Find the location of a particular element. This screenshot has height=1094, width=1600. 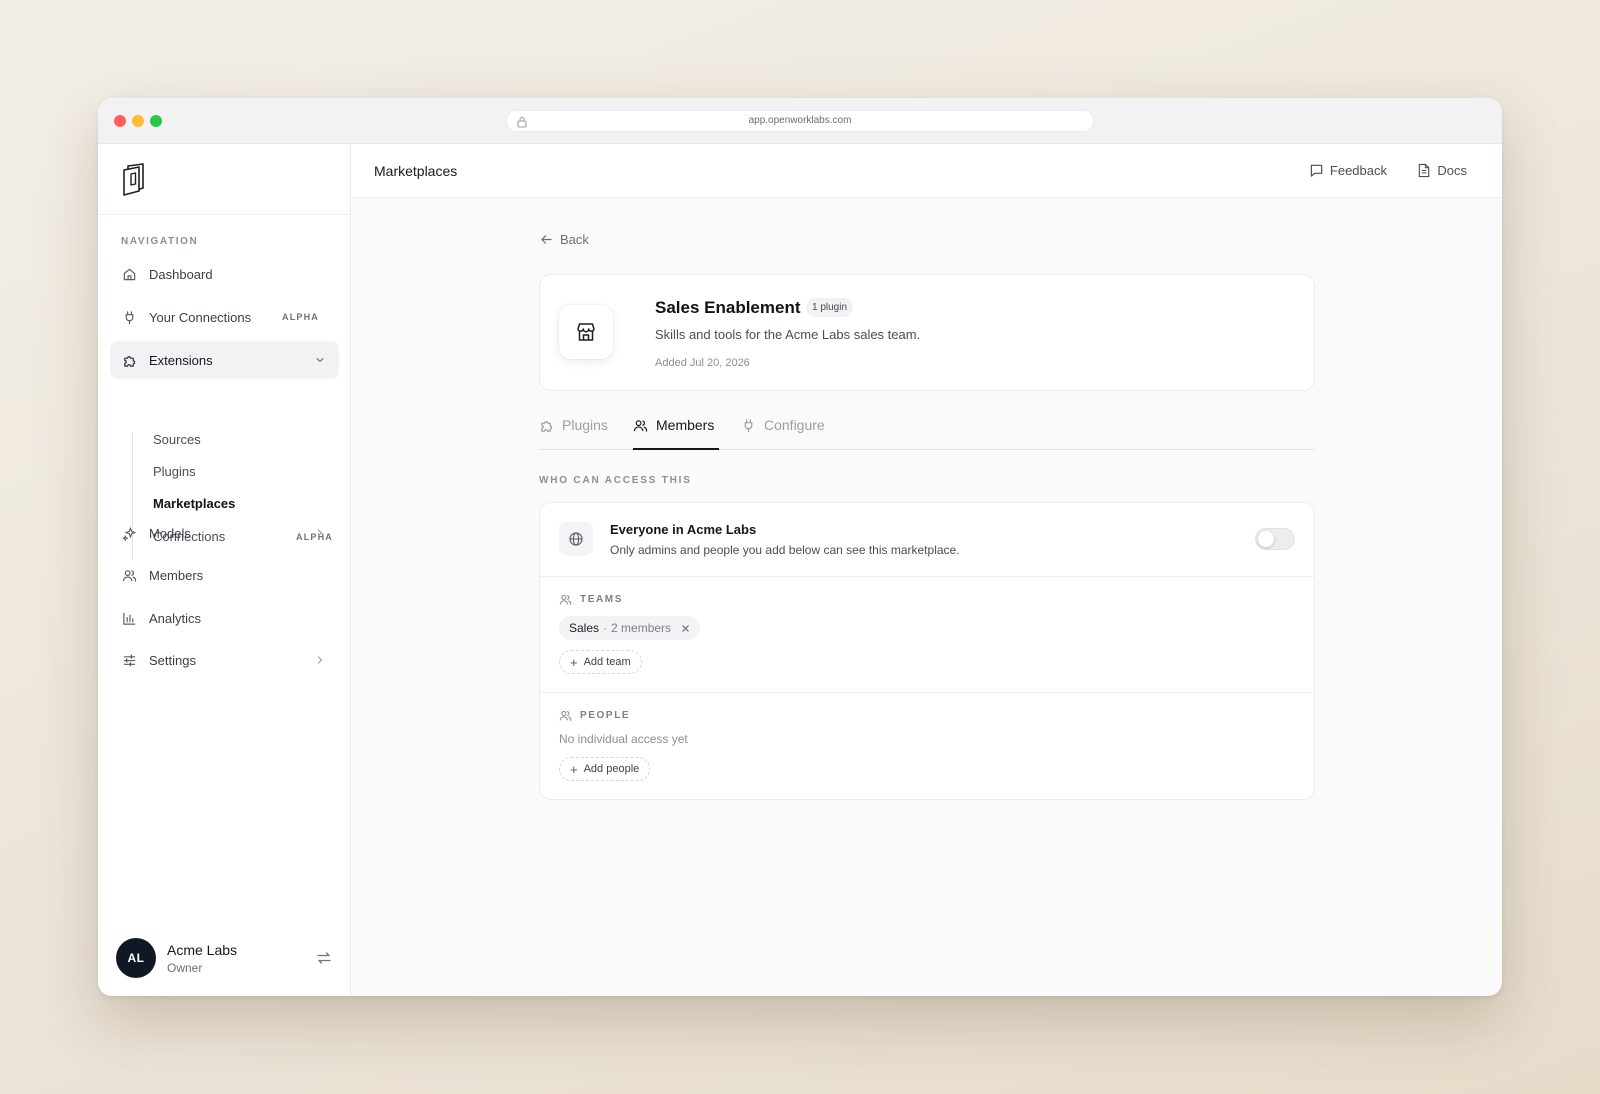

people-label: PEOPLE is located at coordinates (594, 715).